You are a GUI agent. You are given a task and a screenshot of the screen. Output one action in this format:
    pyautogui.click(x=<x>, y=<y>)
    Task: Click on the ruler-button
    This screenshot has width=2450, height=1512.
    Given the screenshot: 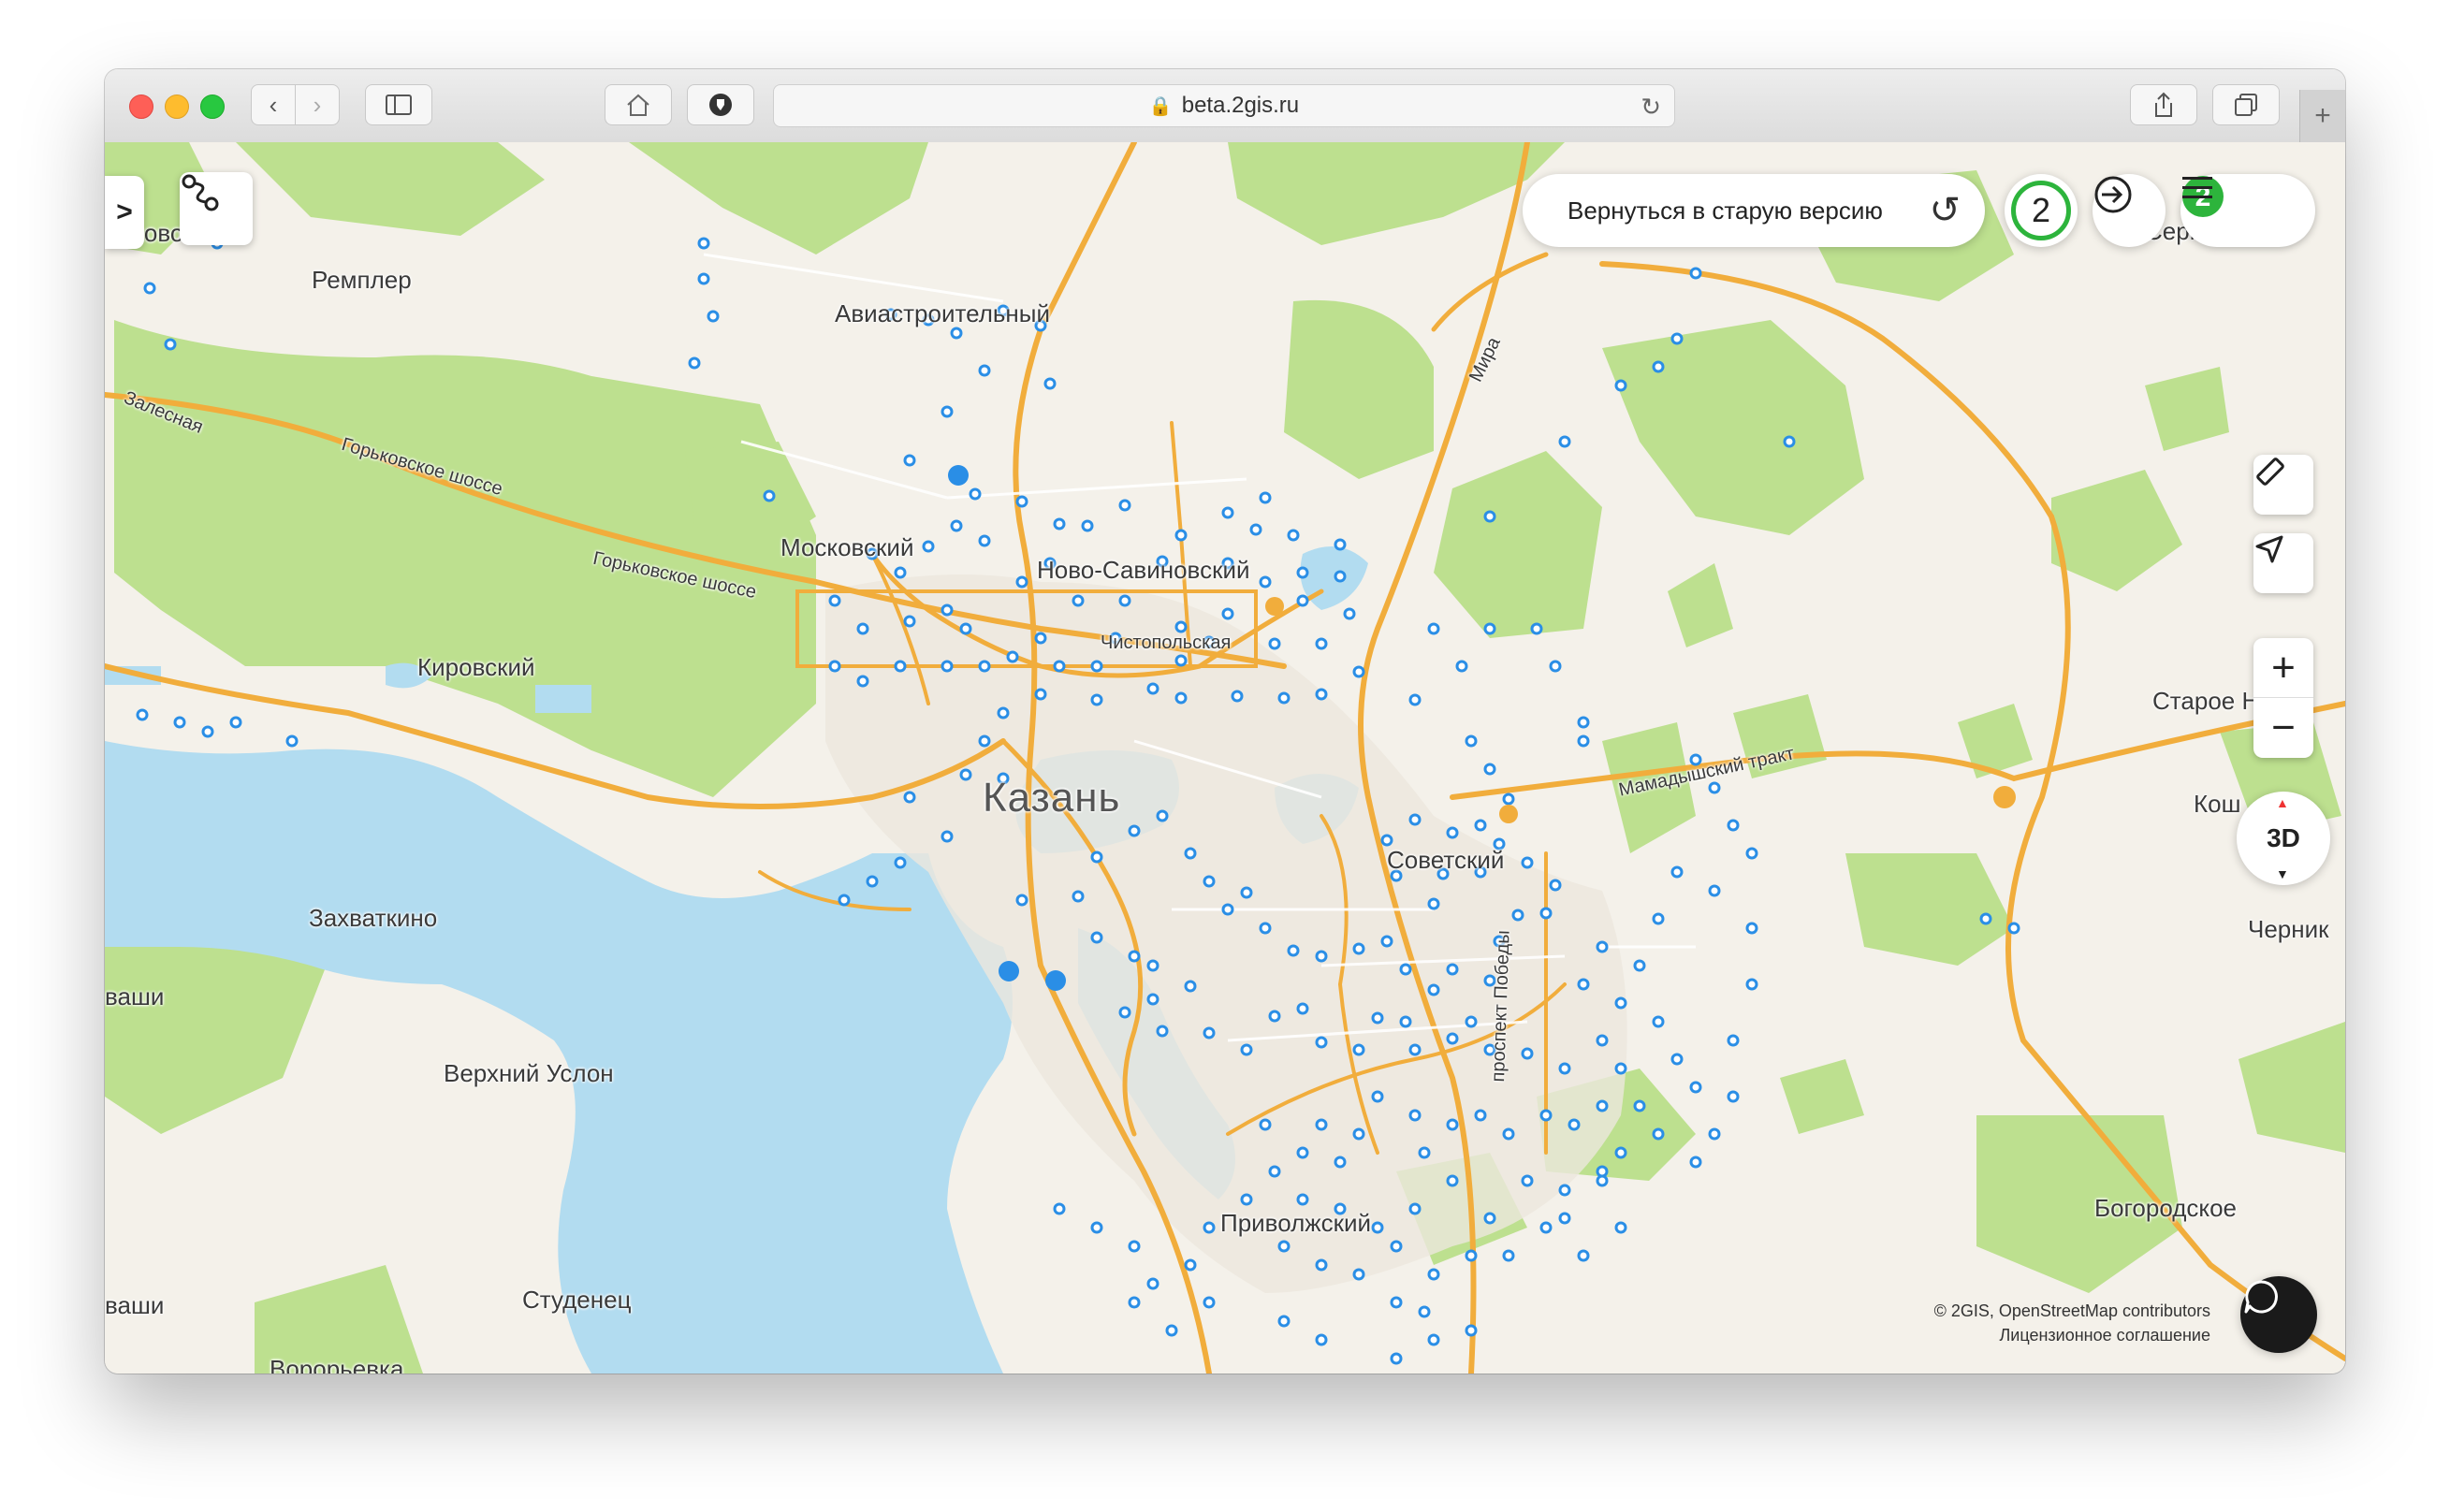 What is the action you would take?
    pyautogui.click(x=2283, y=485)
    